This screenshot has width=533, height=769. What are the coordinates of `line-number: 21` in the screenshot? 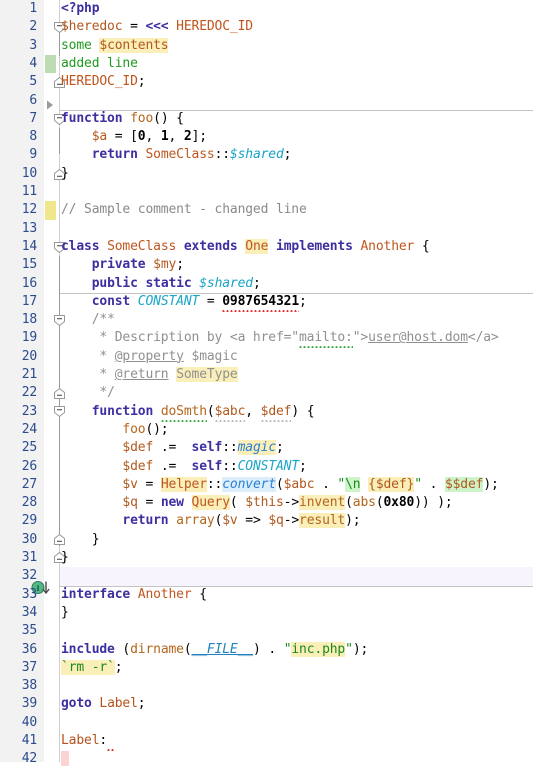 It's located at (29, 374).